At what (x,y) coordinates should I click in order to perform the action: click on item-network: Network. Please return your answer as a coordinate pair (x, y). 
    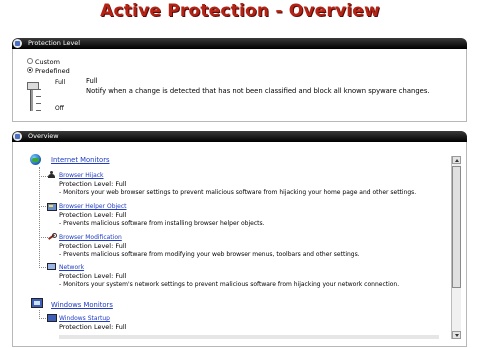
    Looking at the image, I should click on (71, 267).